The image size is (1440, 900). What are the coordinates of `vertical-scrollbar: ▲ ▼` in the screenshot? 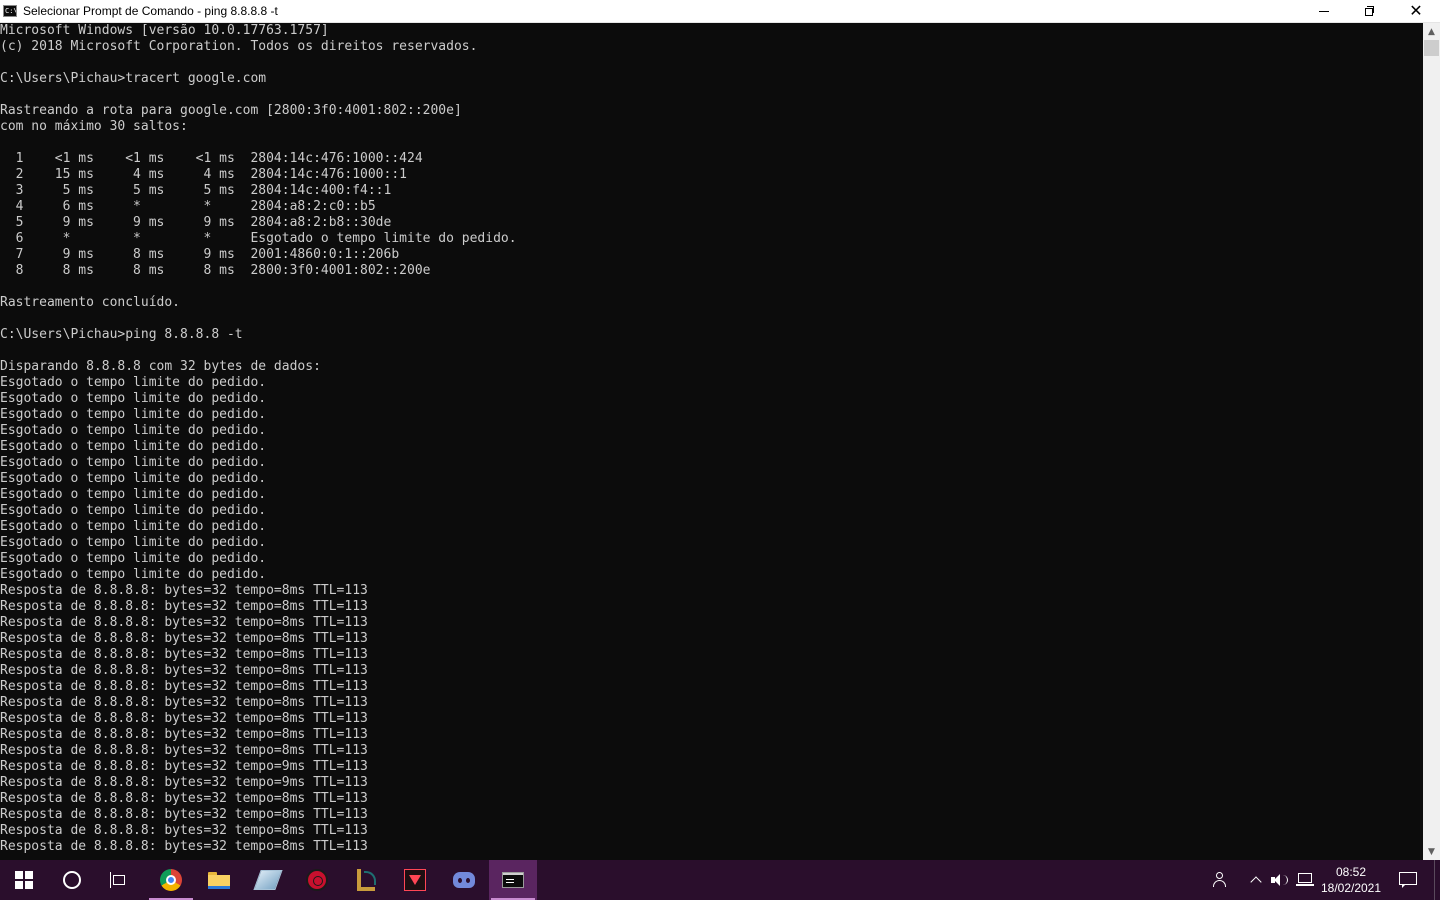 It's located at (1431, 441).